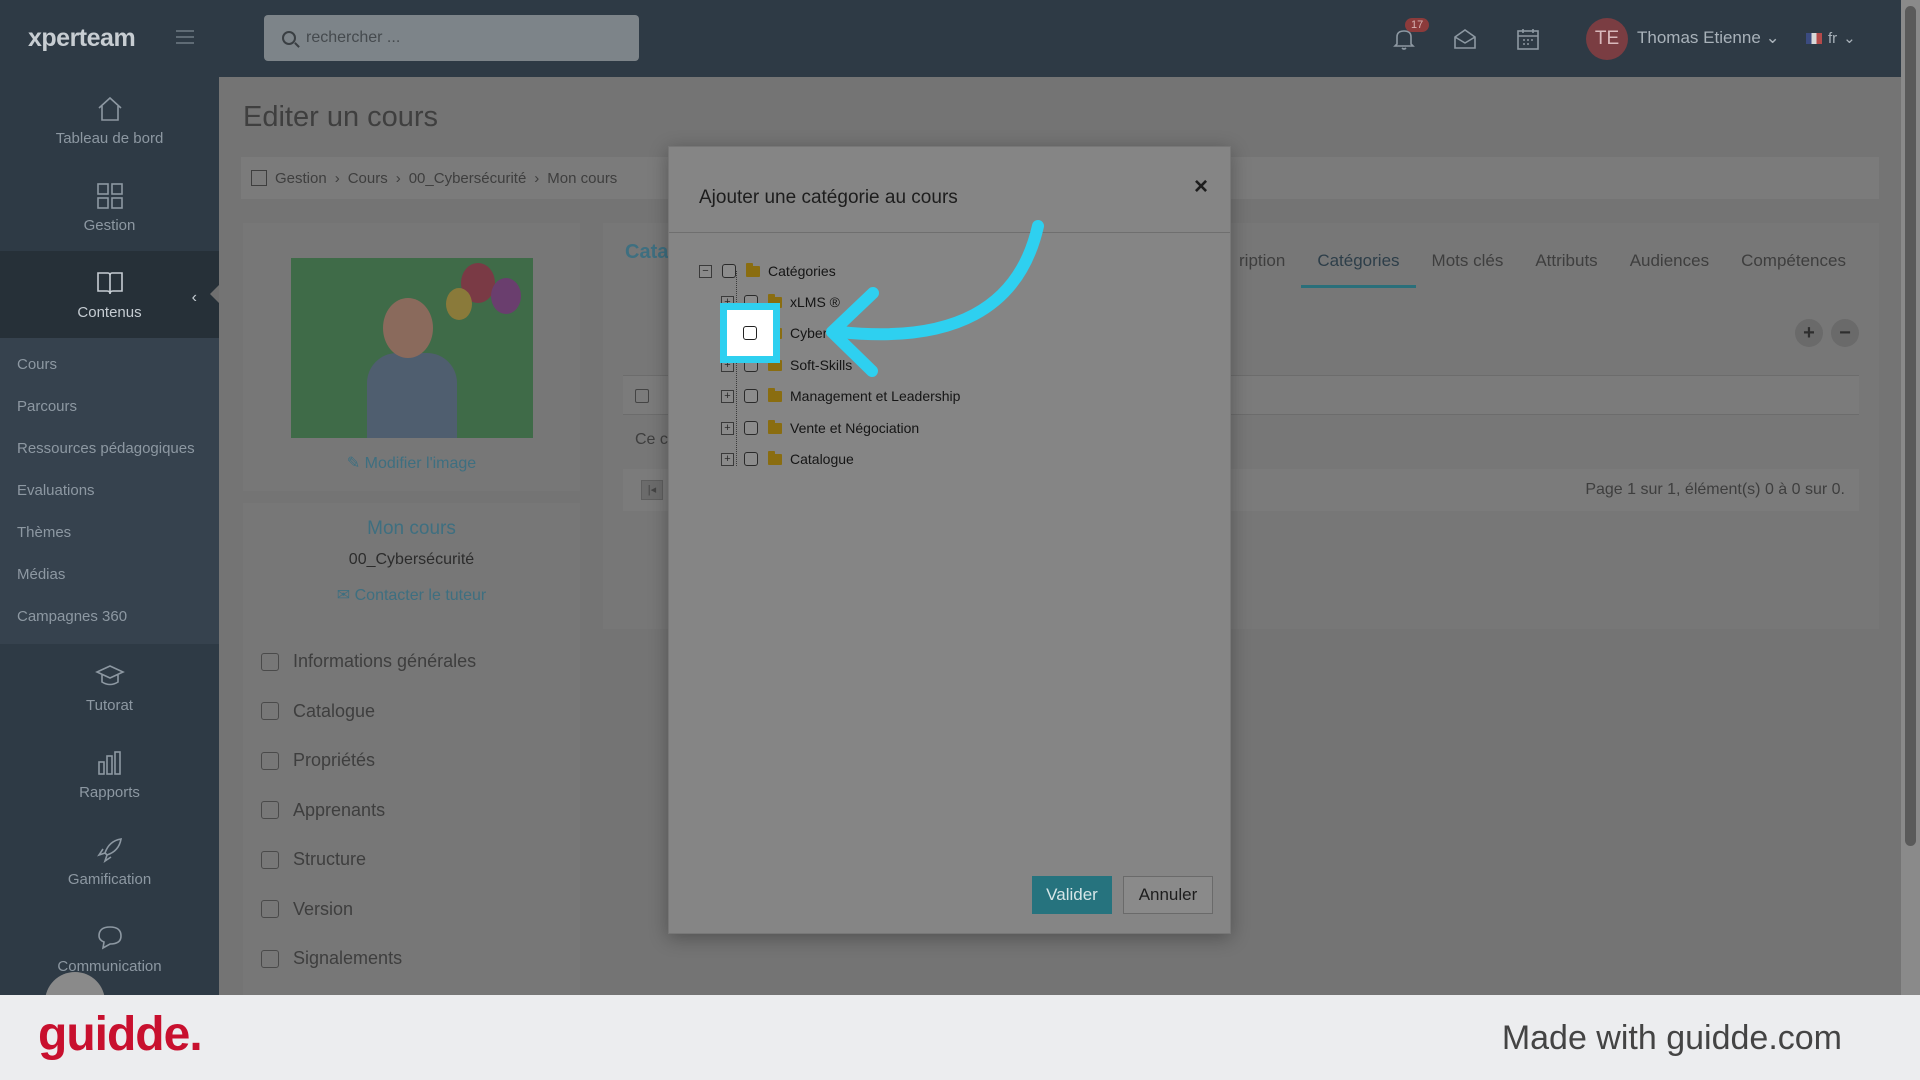 The image size is (1920, 1080). Describe the element at coordinates (109, 533) in the screenshot. I see `submenu-item-themes: Thèmes` at that location.